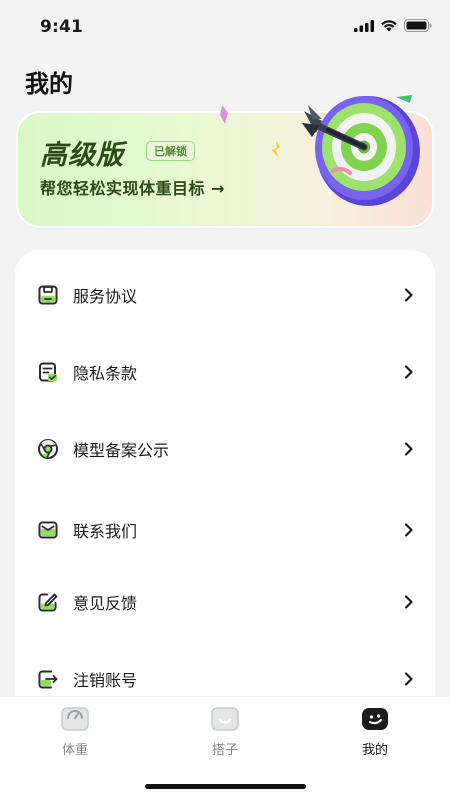 Image resolution: width=450 pixels, height=800 pixels. What do you see at coordinates (225, 295) in the screenshot?
I see `menu-item-service-agreement: 服务协议` at bounding box center [225, 295].